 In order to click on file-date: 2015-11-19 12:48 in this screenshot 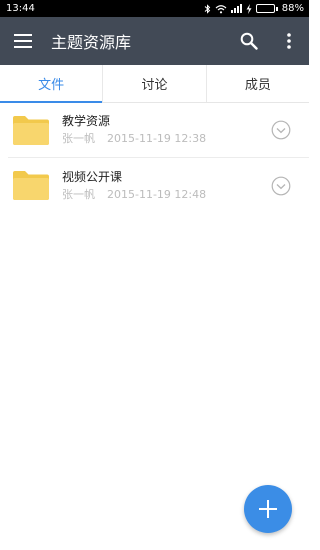, I will do `click(157, 194)`.